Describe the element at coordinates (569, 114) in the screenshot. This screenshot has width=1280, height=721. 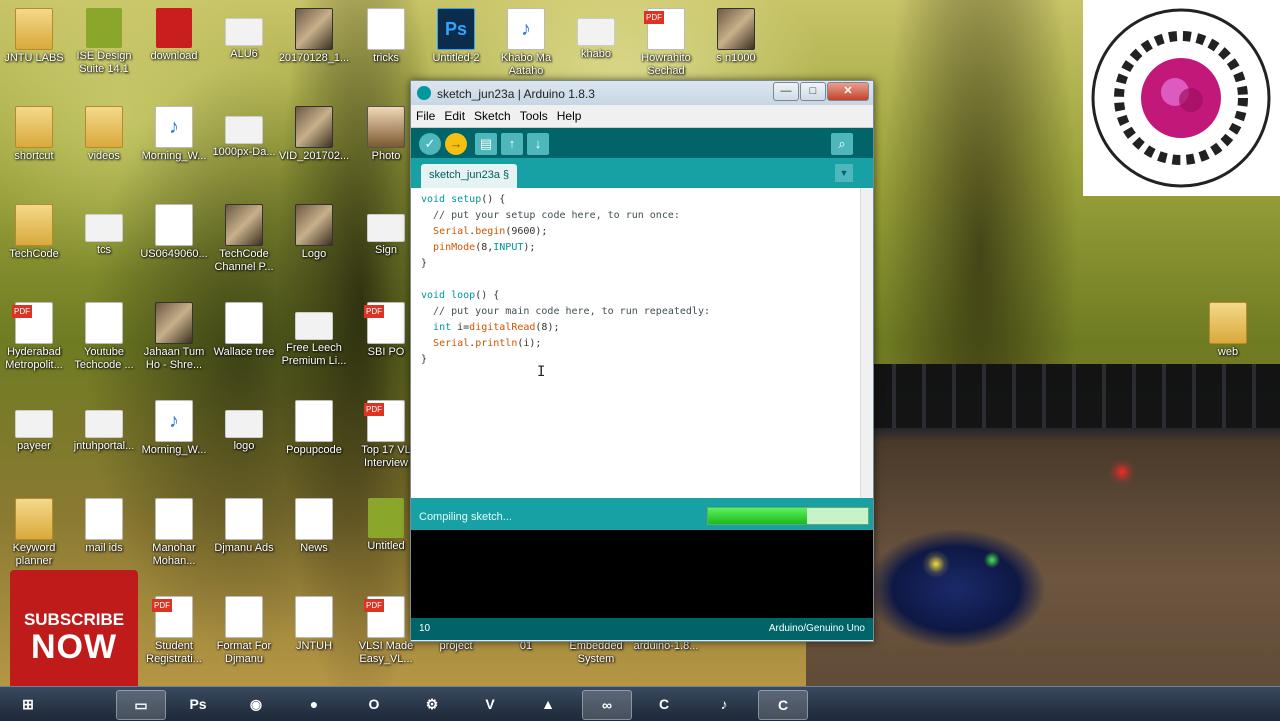
I see `menu-help: Help` at that location.